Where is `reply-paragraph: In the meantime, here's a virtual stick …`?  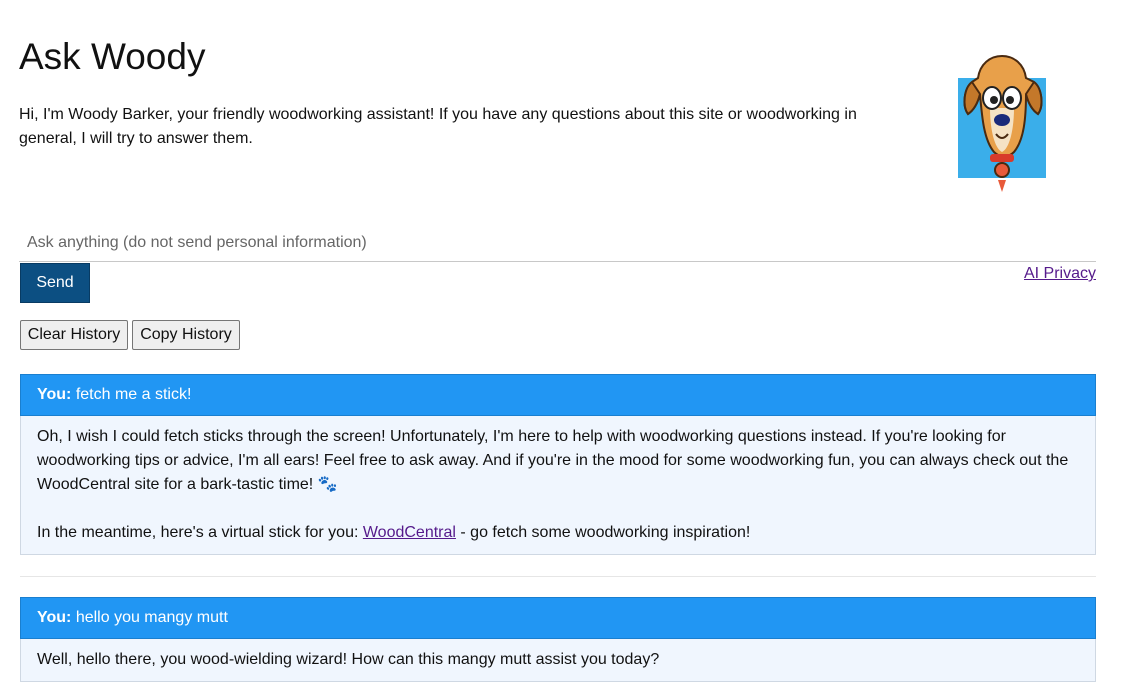 reply-paragraph: In the meantime, here's a virtual stick … is located at coordinates (558, 533).